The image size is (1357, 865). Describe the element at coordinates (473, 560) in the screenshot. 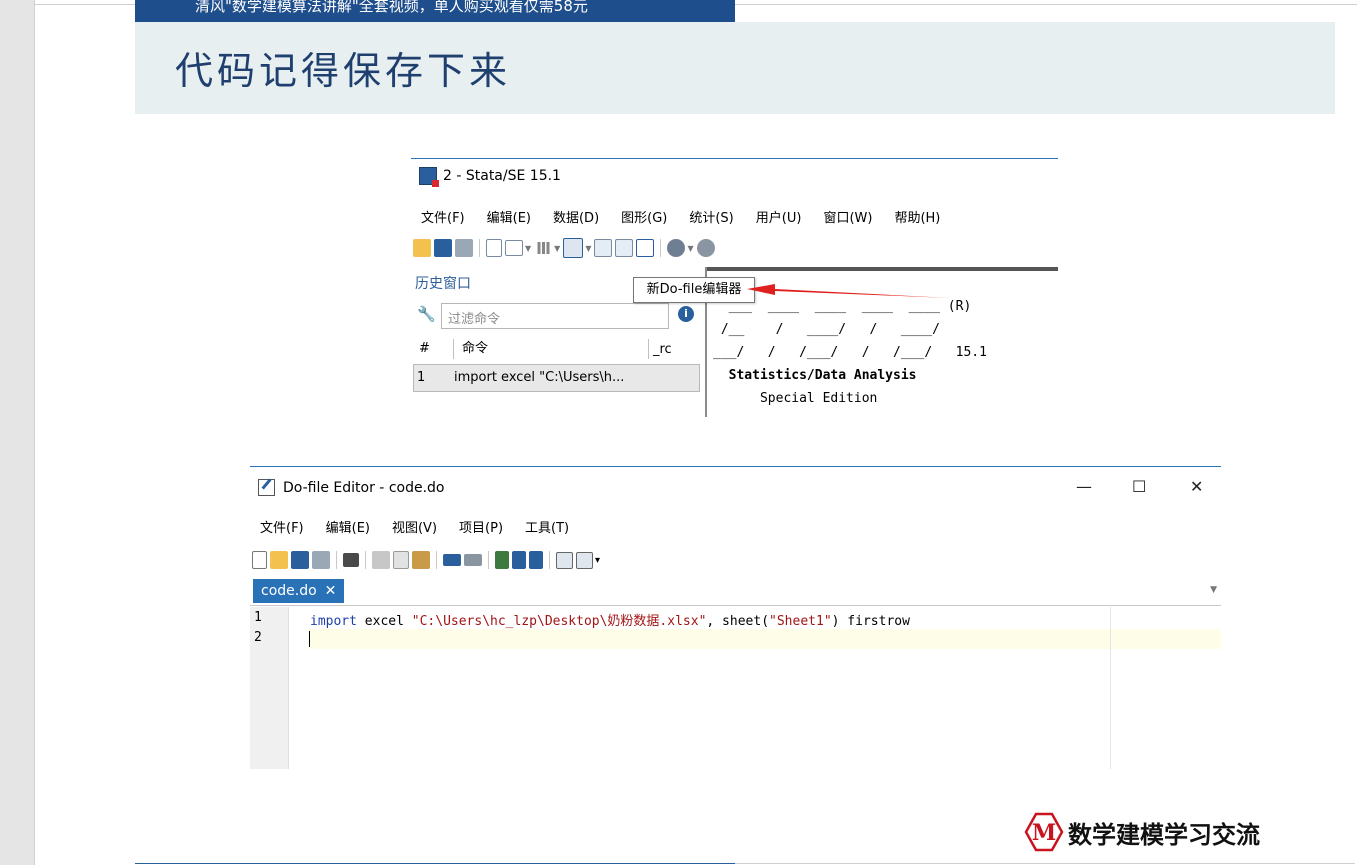

I see `redo-icon` at that location.